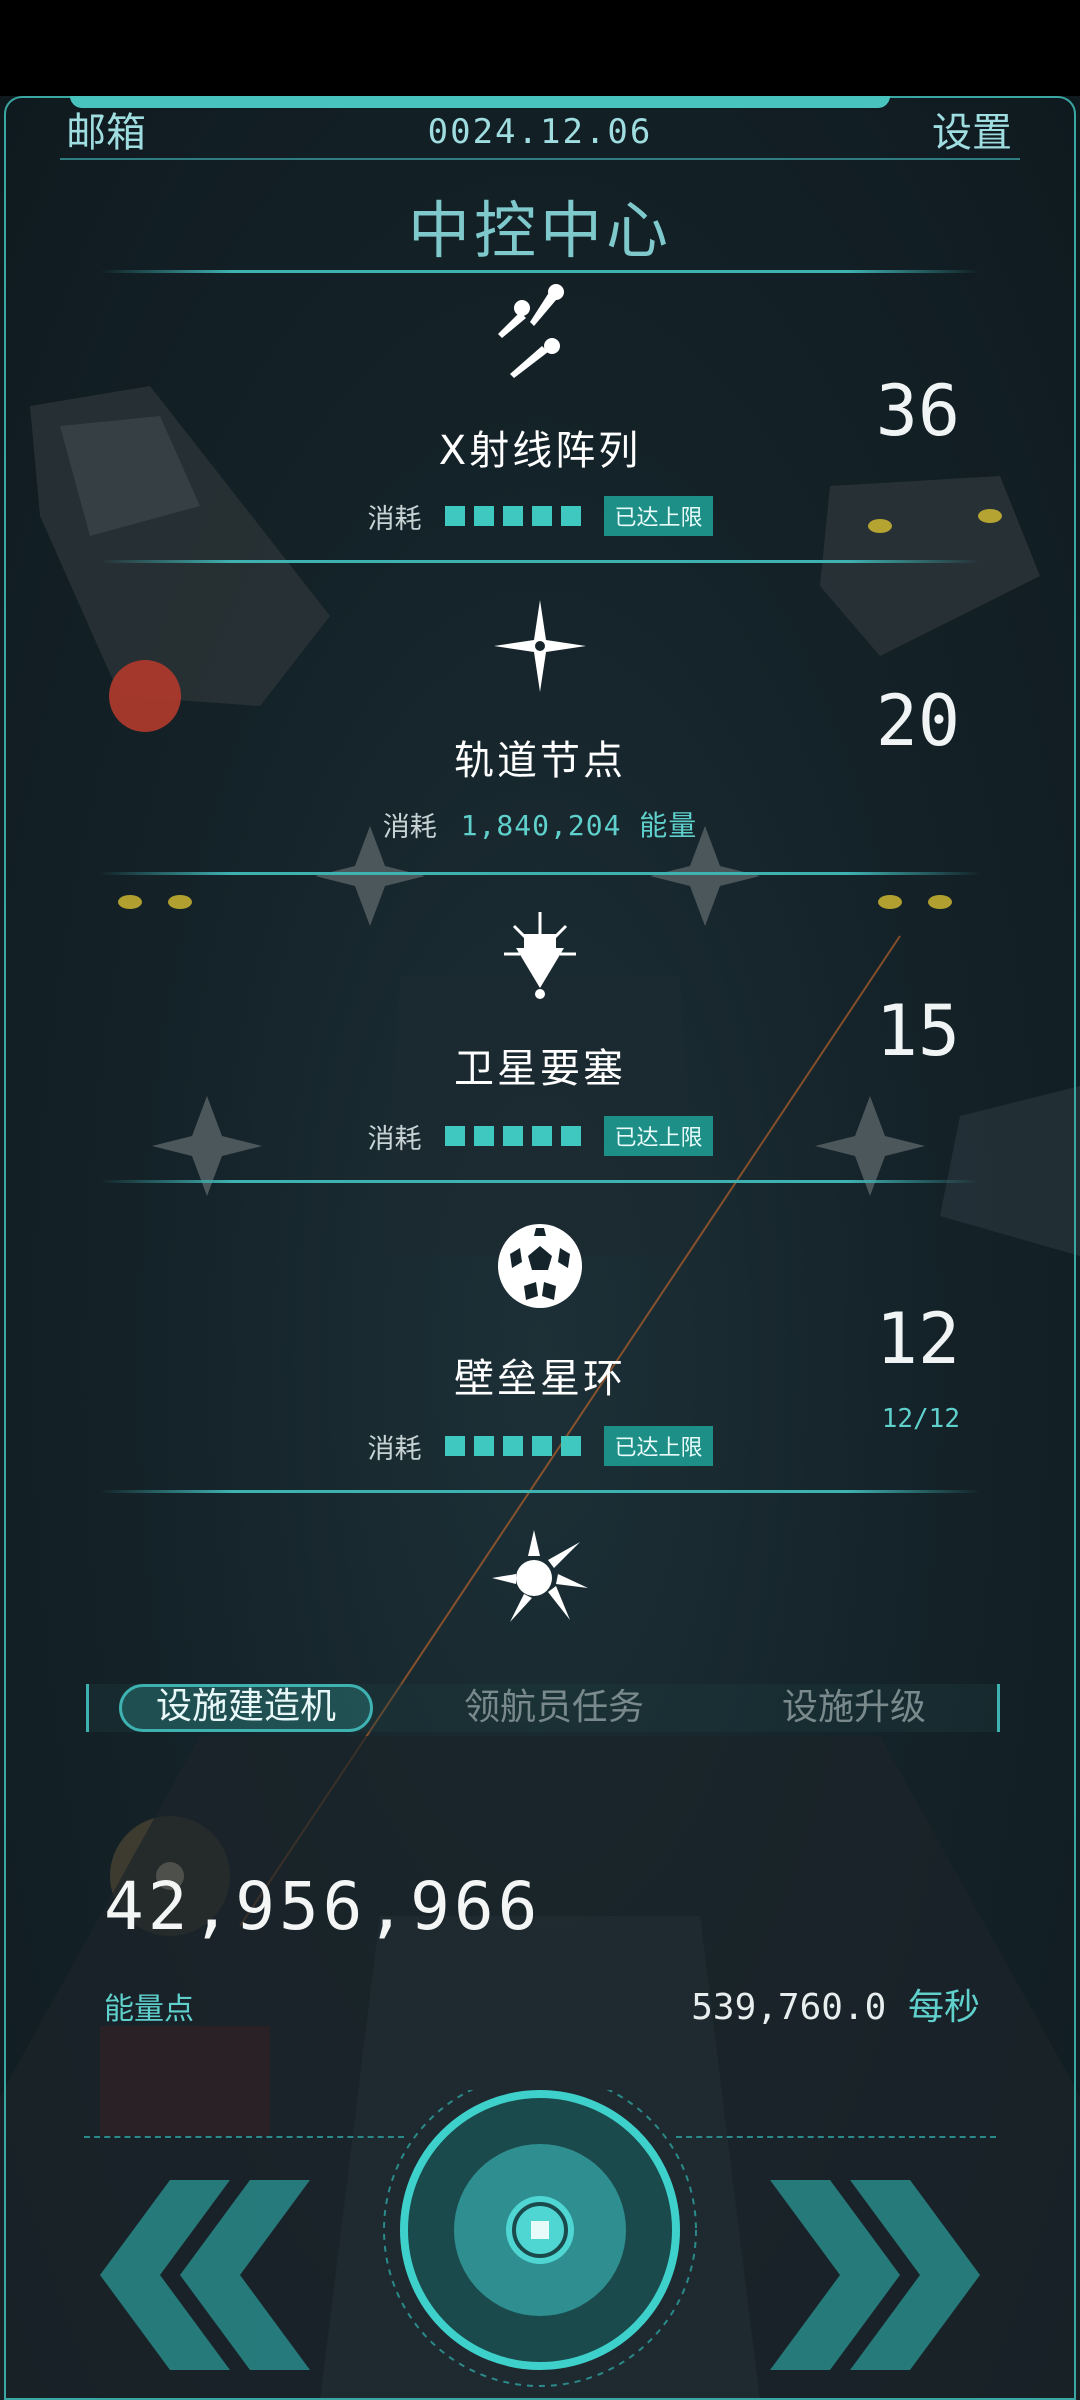  Describe the element at coordinates (943, 2007) in the screenshot. I see `energy-rate-unit: 每秒` at that location.